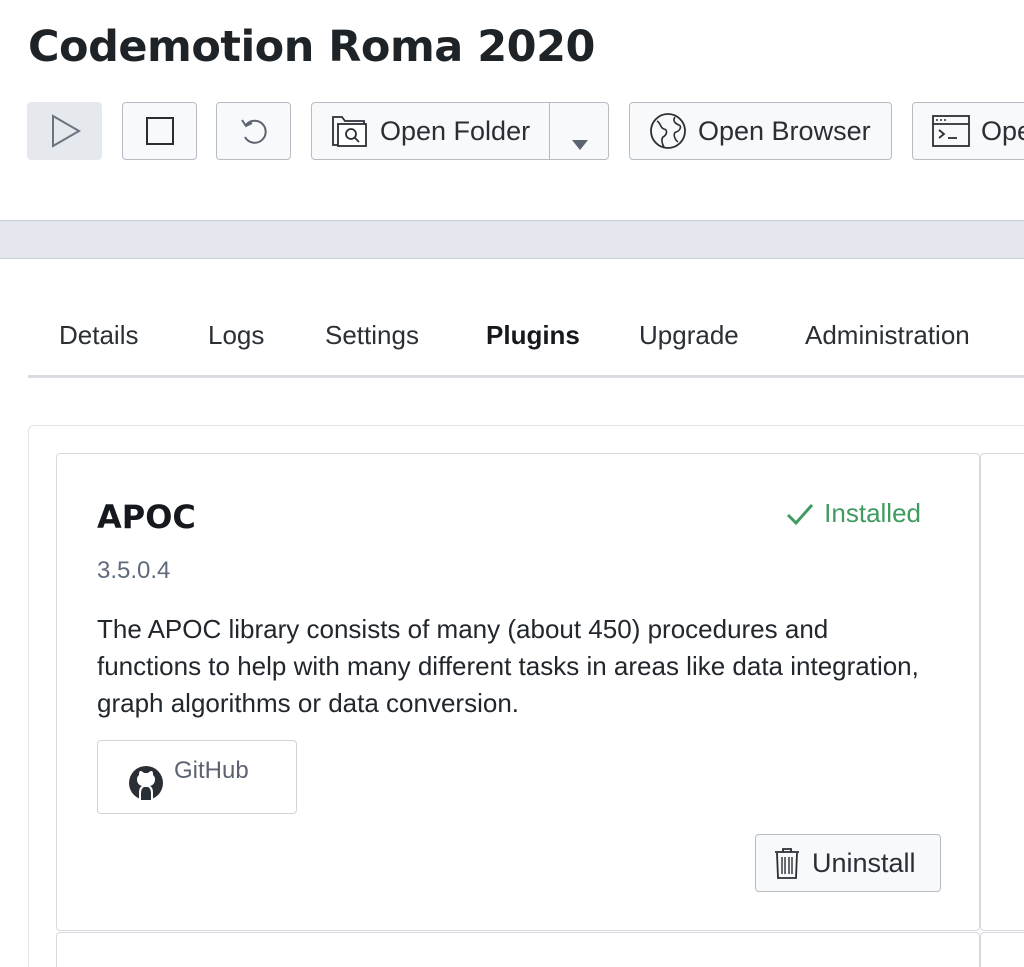  I want to click on status-badge: Installed, so click(853, 513).